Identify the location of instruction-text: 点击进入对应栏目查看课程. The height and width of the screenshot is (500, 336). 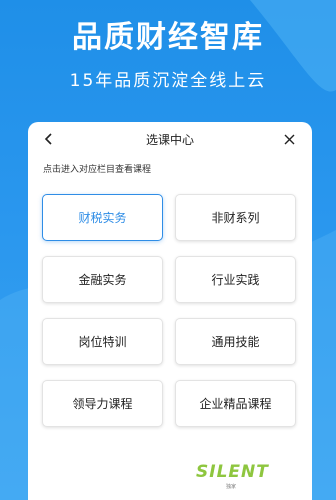
(97, 170).